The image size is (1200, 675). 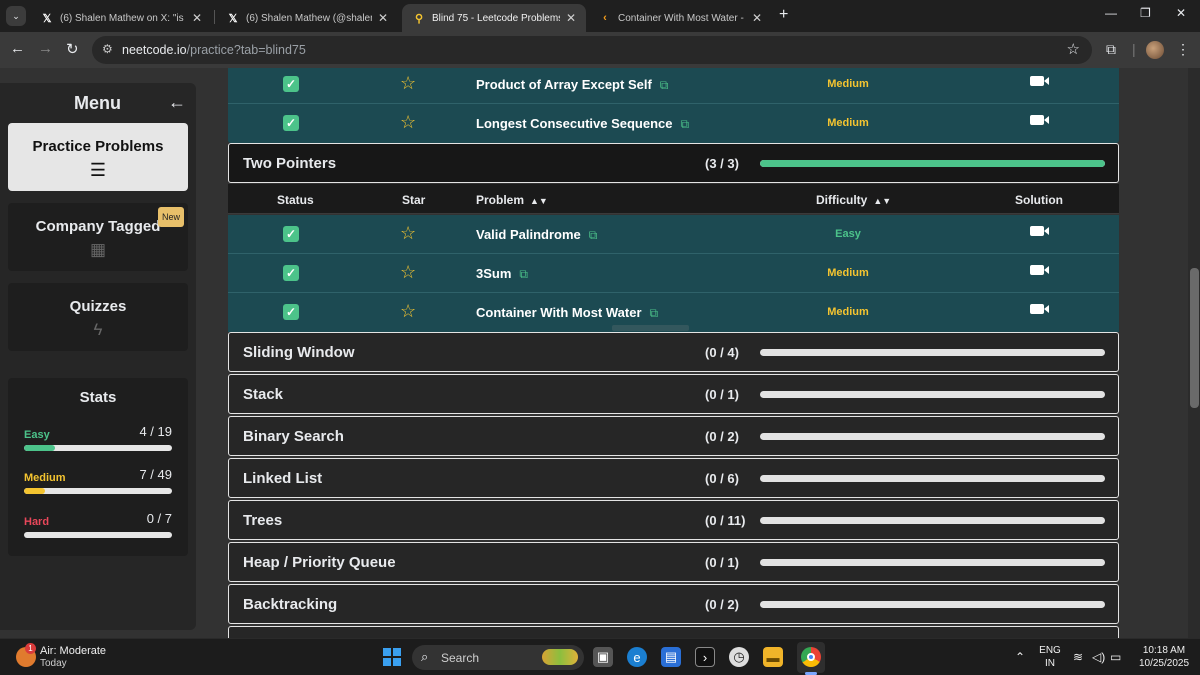 I want to click on extensions-puzzle-icon: ⧉, so click(x=1111, y=49).